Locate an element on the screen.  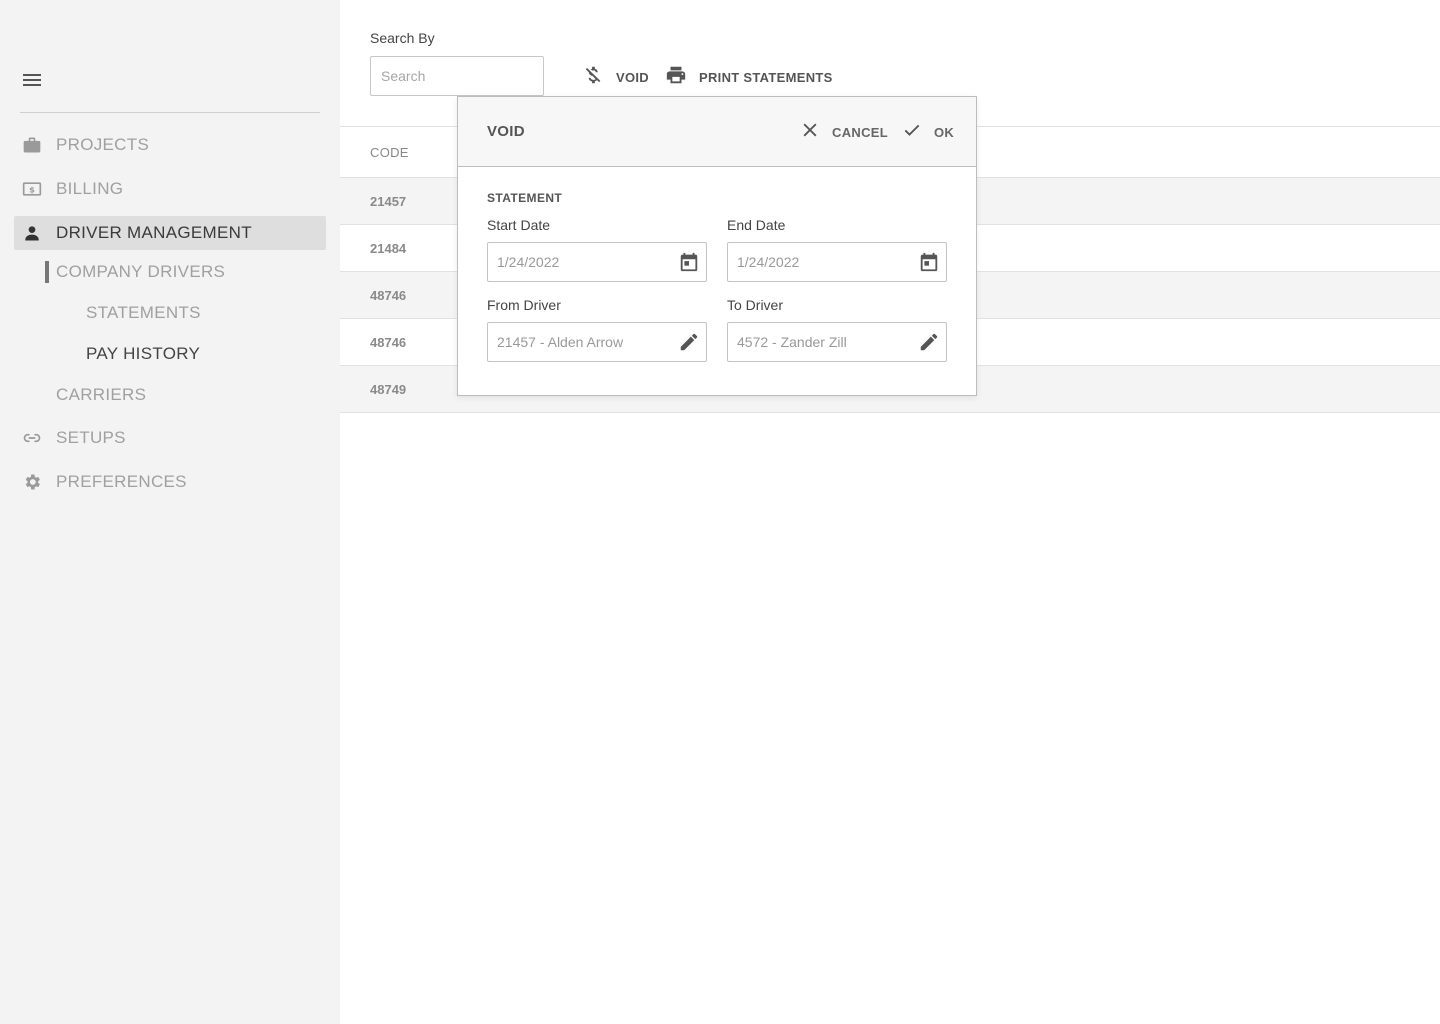
column-header-code: CODE is located at coordinates (389, 152).